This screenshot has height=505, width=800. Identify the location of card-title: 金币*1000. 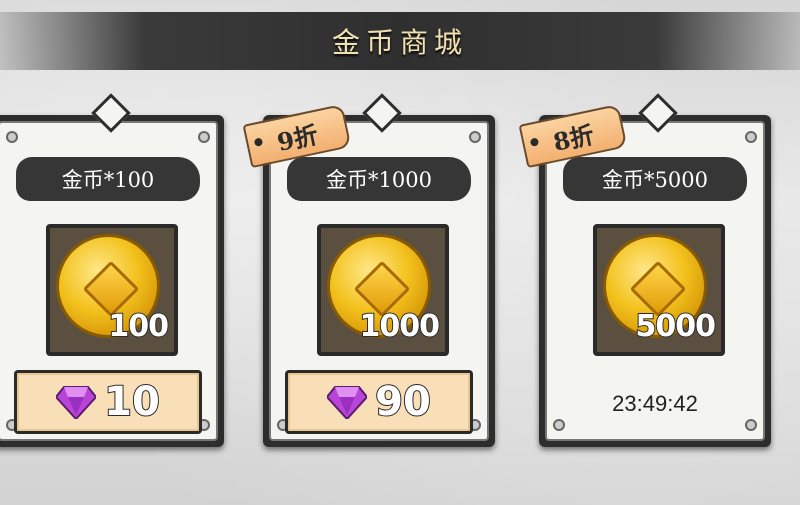
(379, 180).